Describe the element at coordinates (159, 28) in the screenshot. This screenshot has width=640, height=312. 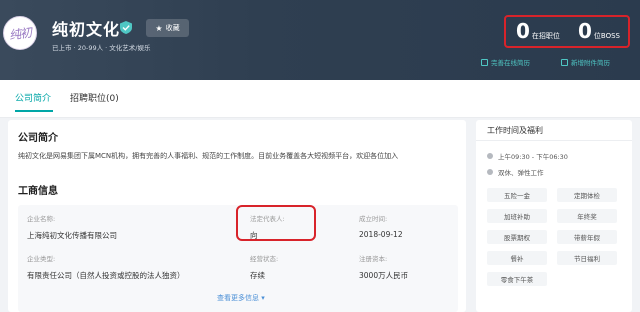
I see `star-icon: ★` at that location.